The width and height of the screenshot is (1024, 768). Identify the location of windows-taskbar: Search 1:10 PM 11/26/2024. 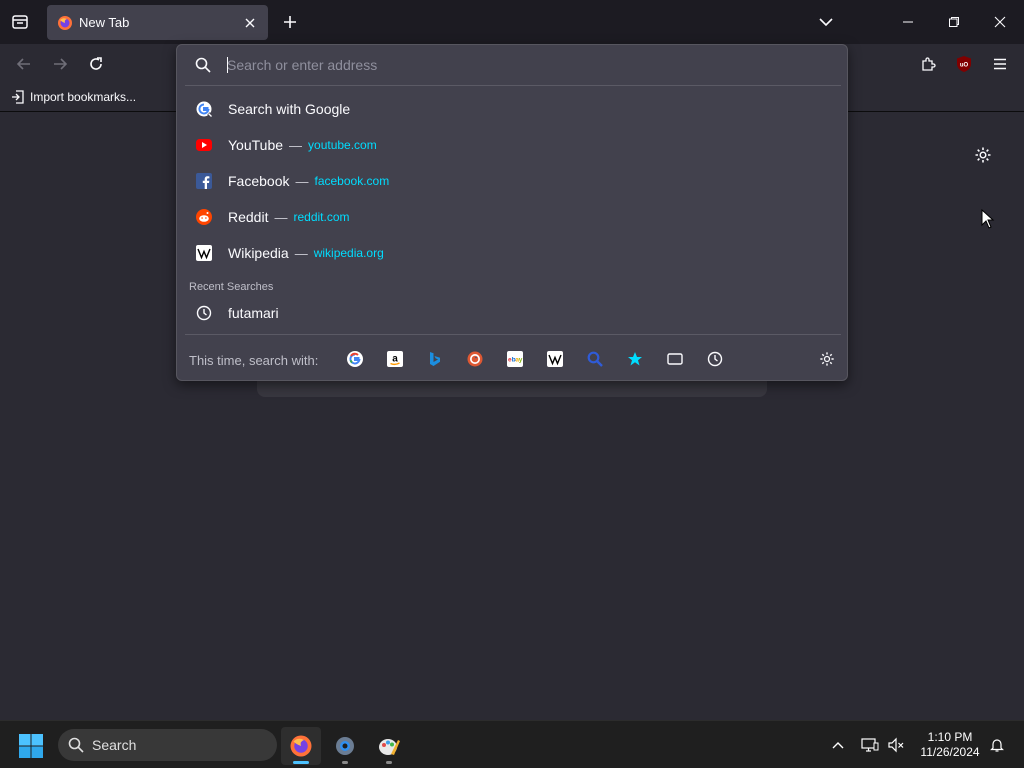
(512, 744).